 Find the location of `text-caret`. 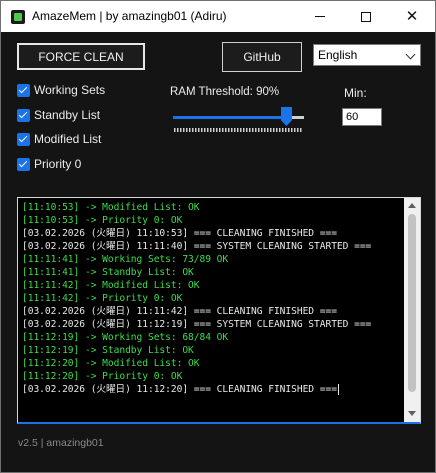

text-caret is located at coordinates (338, 389).